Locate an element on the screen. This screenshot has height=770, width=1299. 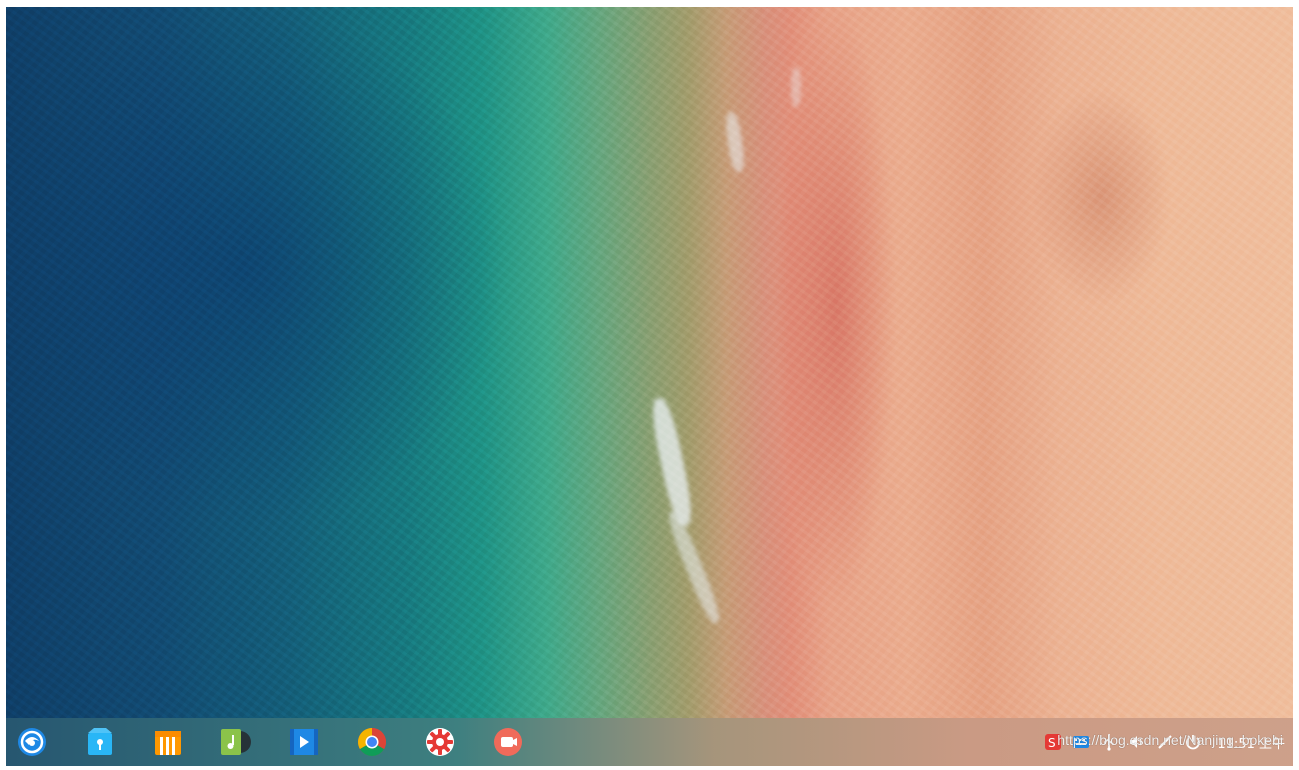
app-store-icon is located at coordinates (100, 741).